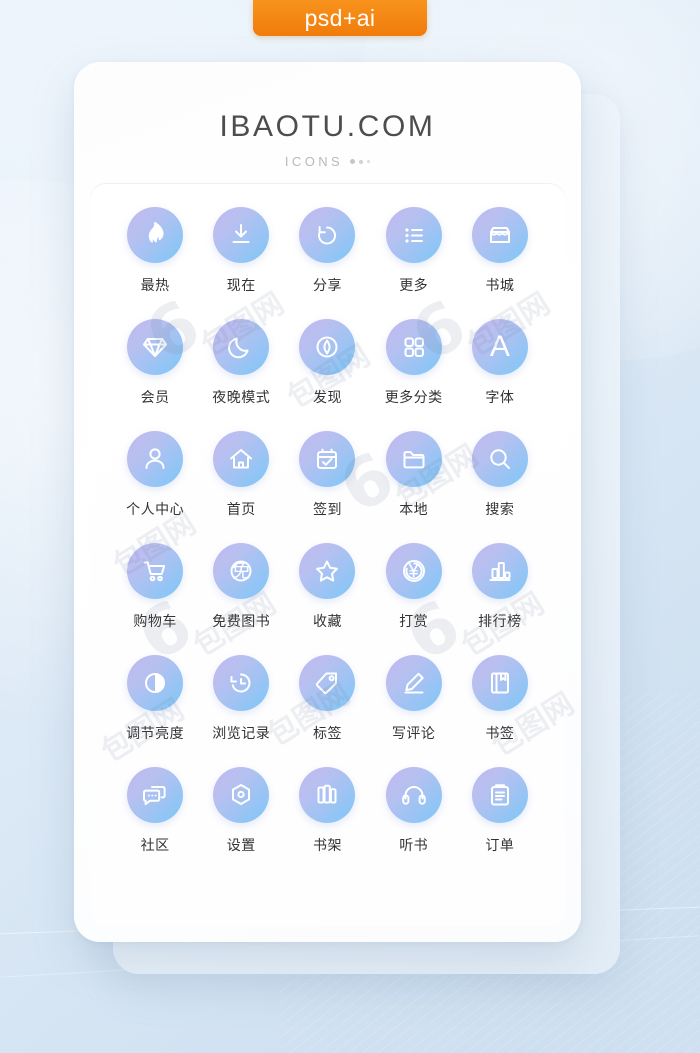 This screenshot has height=1053, width=700. I want to click on icon-cell: 浏览记录, so click(241, 699).